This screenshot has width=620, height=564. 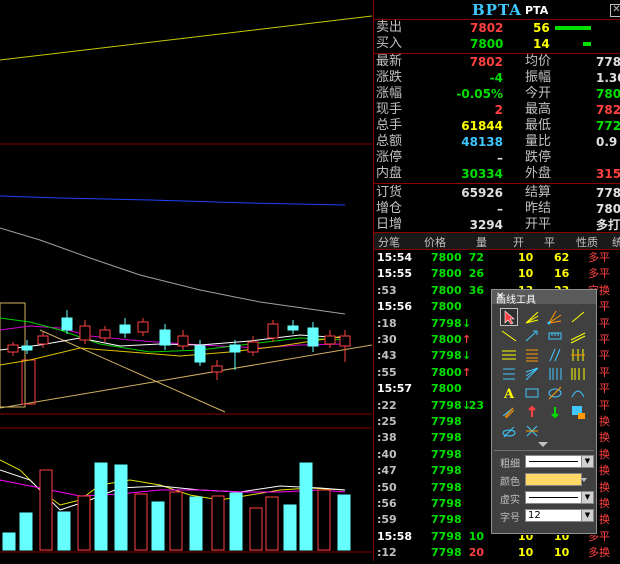 What do you see at coordinates (553, 479) in the screenshot?
I see `color-select` at bounding box center [553, 479].